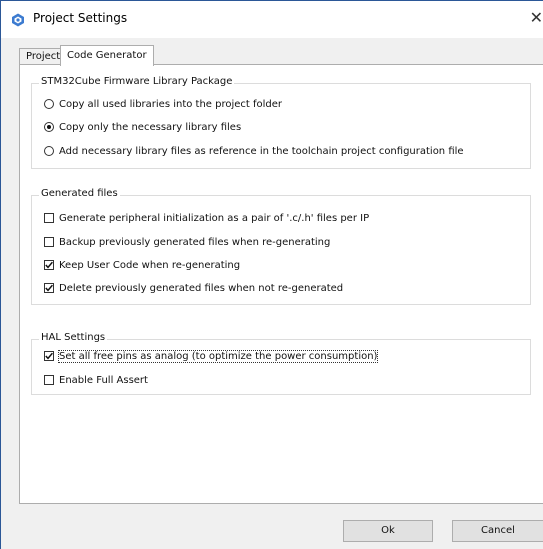 Image resolution: width=543 pixels, height=549 pixels. What do you see at coordinates (497, 531) in the screenshot?
I see `cancel-button: Cancel` at bounding box center [497, 531].